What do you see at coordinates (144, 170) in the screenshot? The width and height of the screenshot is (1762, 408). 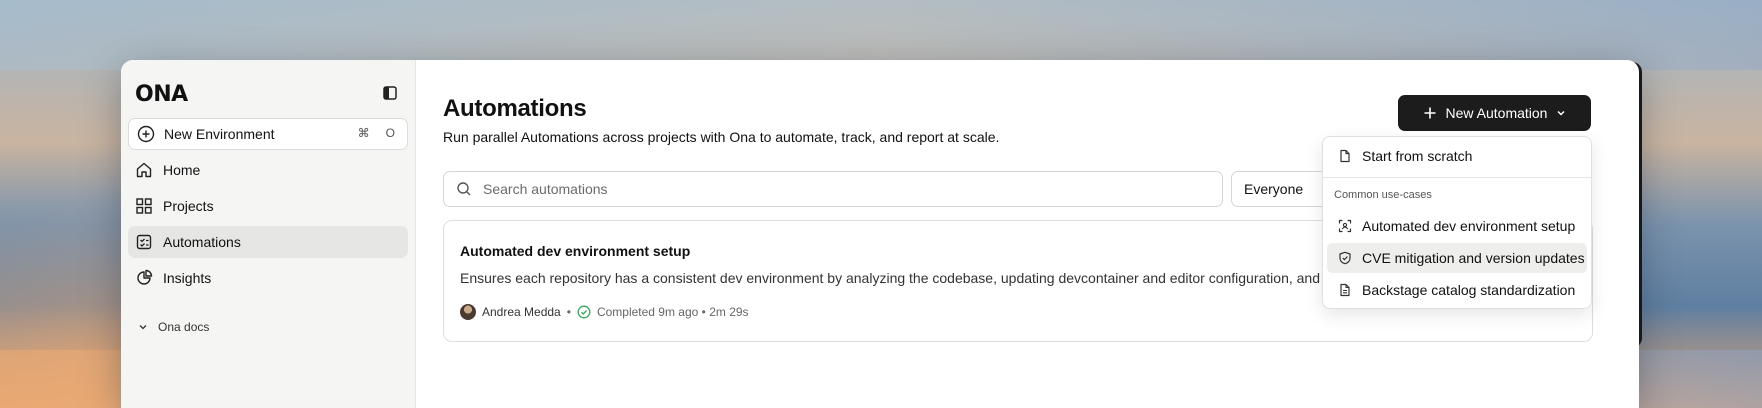 I see `home-icon` at bounding box center [144, 170].